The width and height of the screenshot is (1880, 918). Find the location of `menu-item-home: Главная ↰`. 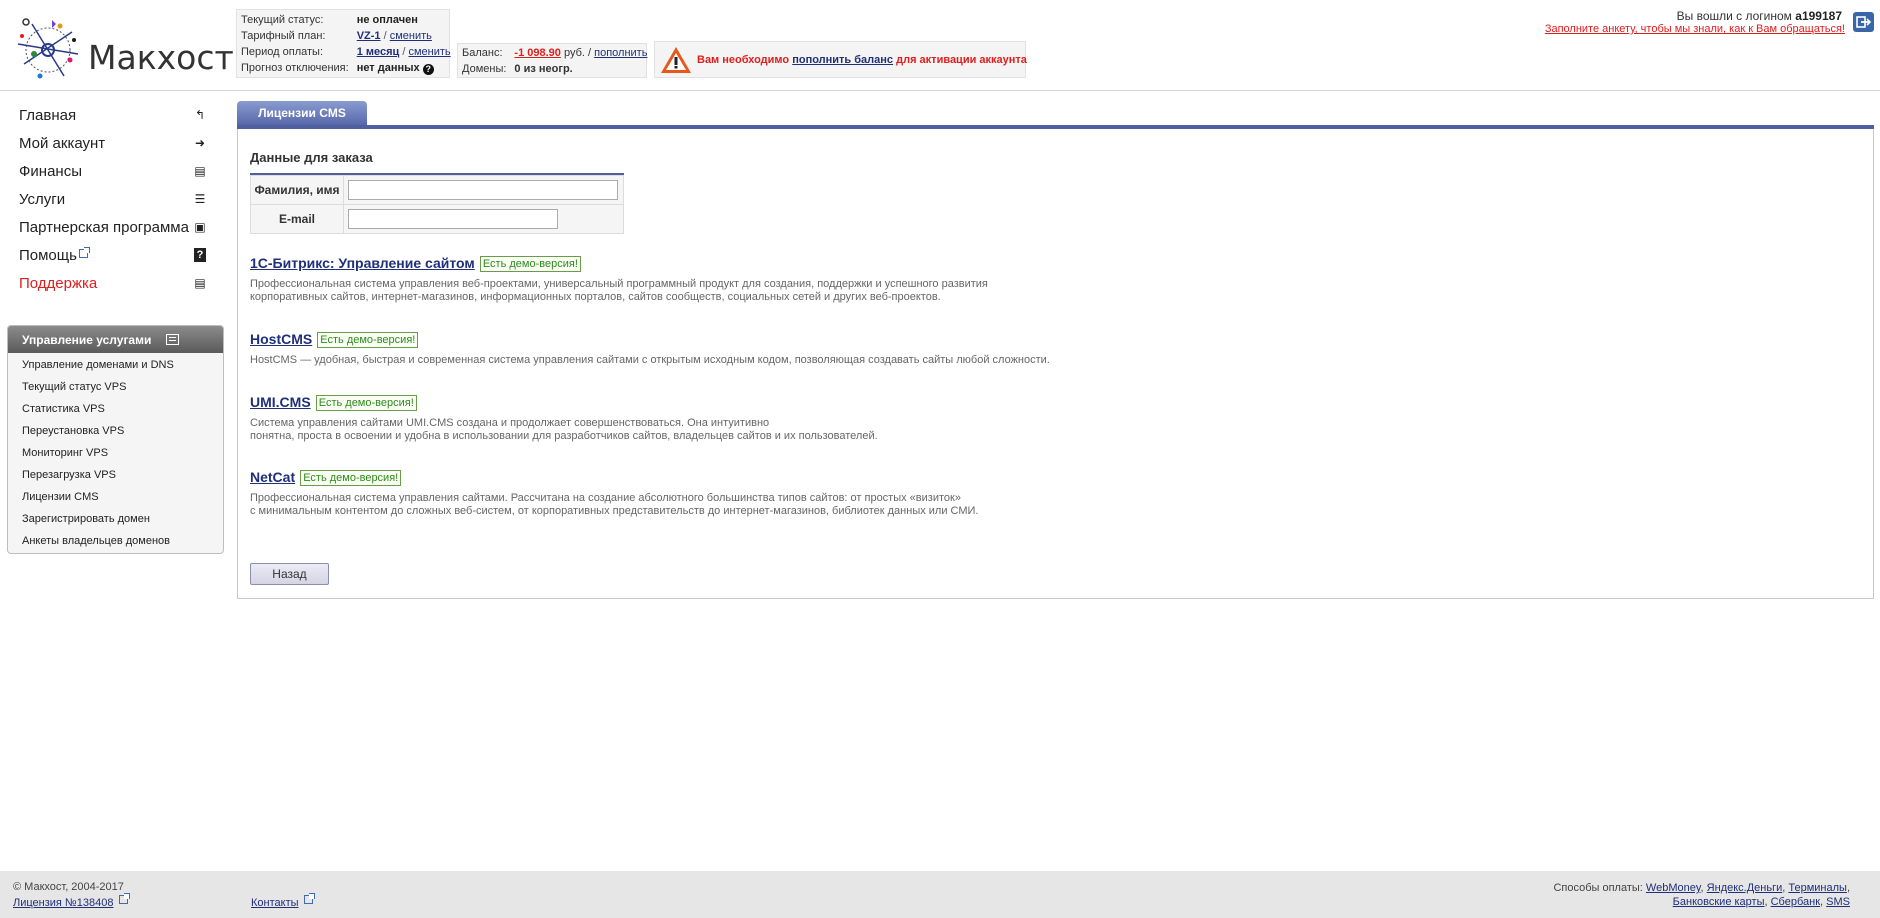

menu-item-home: Главная ↰ is located at coordinates (117, 118).